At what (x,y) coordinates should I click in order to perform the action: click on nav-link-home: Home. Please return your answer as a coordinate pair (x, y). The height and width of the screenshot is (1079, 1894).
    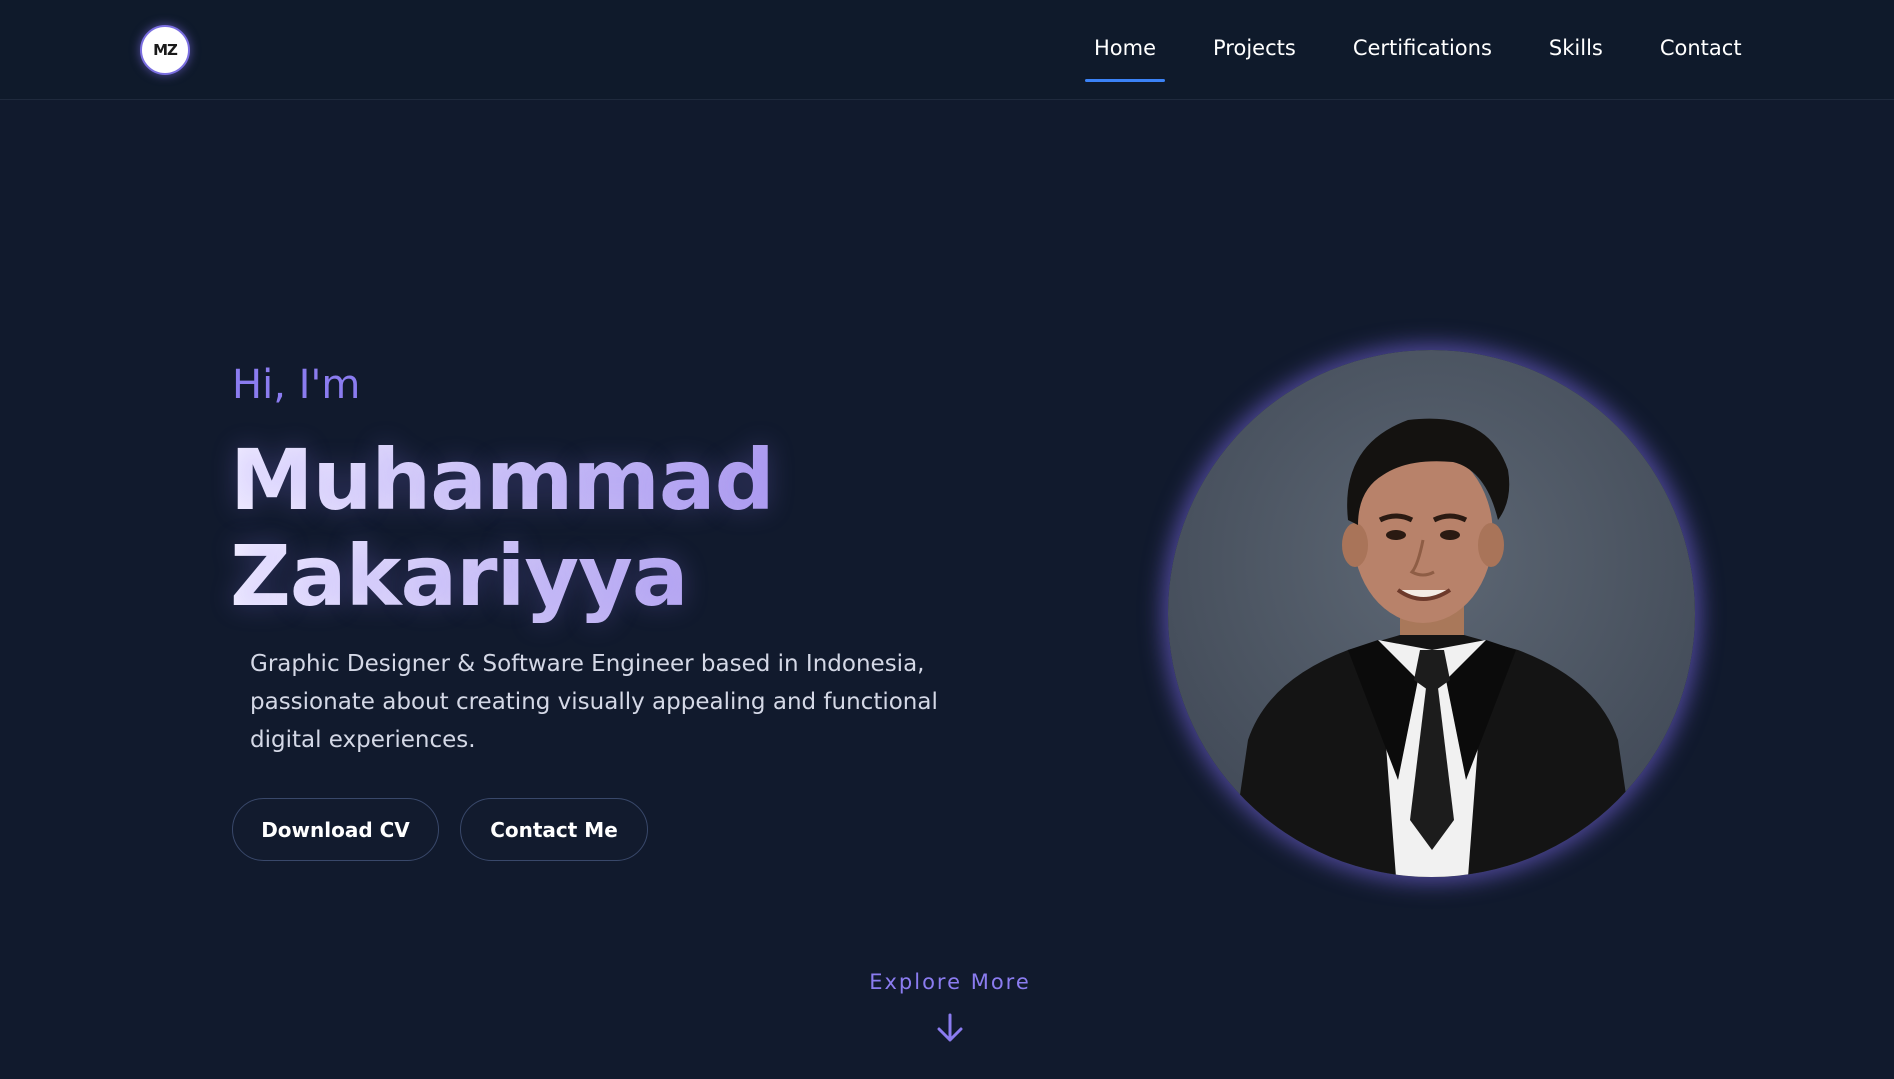
    Looking at the image, I should click on (1125, 59).